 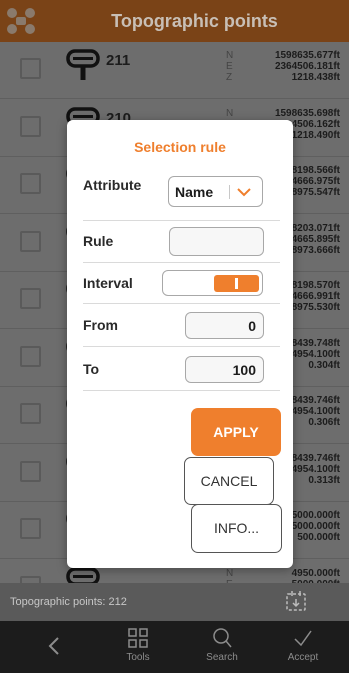 I want to click on search-button: Search, so click(x=222, y=645).